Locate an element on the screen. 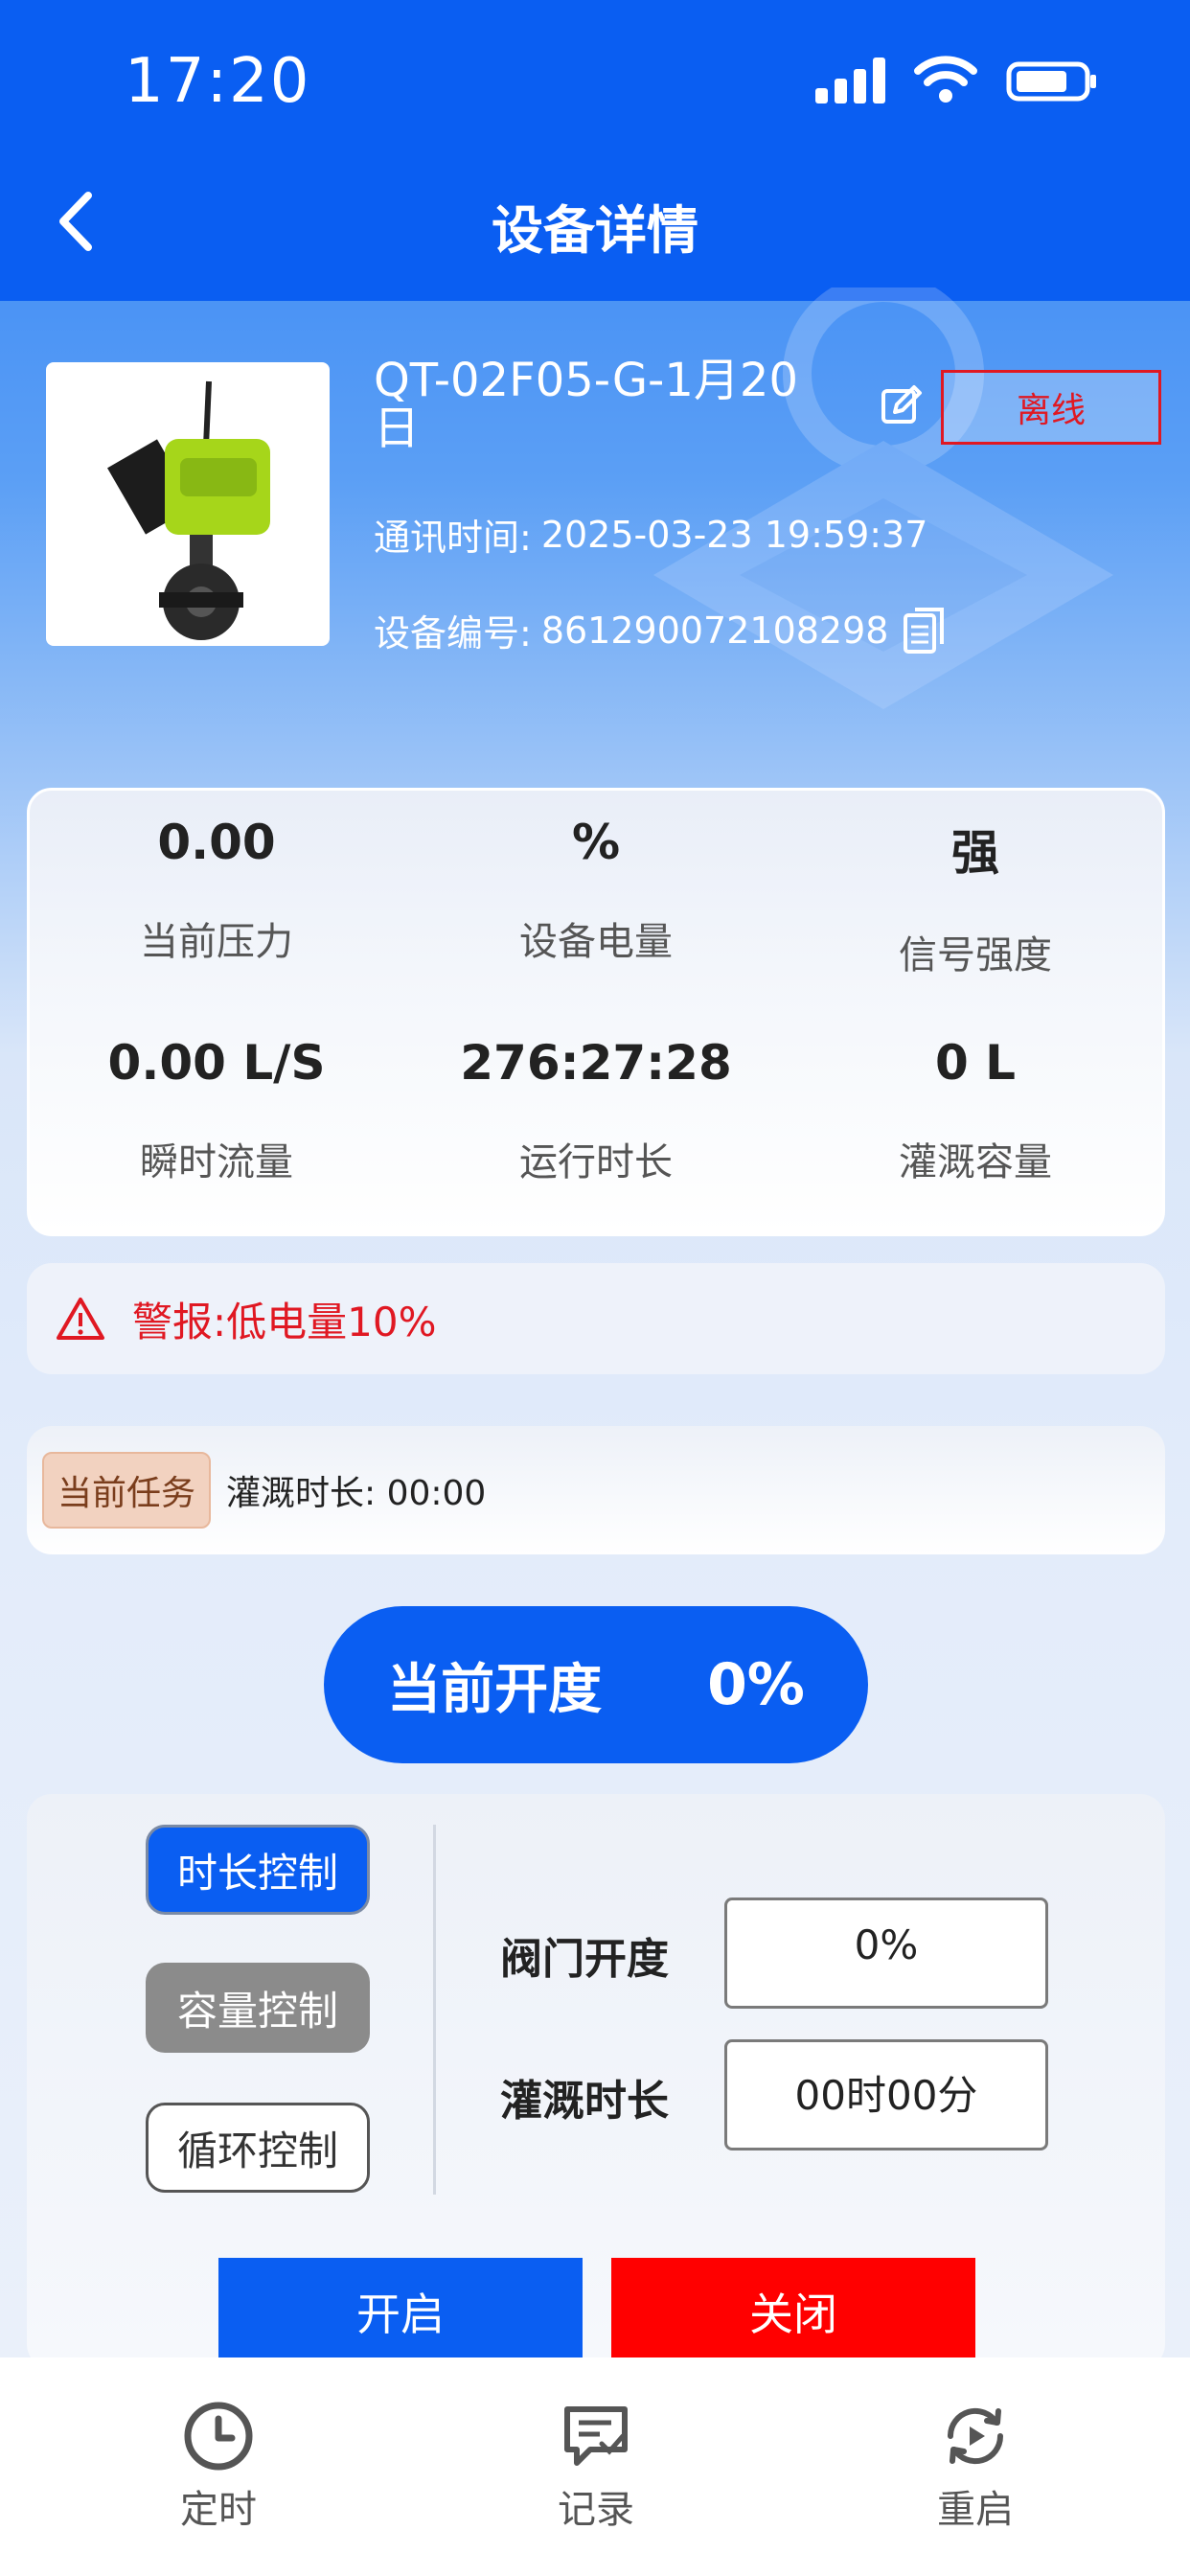 The image size is (1190, 2576). current-opening-pill: 当前开度 0% is located at coordinates (596, 1684).